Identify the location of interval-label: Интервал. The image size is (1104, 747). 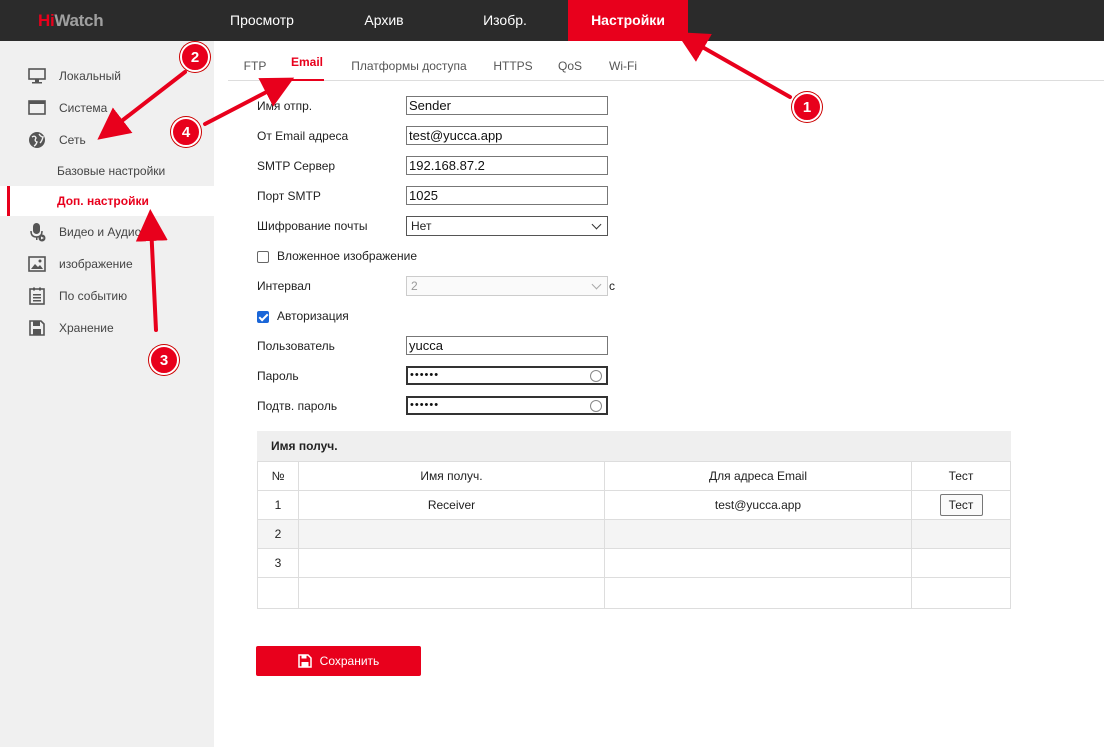
(284, 286).